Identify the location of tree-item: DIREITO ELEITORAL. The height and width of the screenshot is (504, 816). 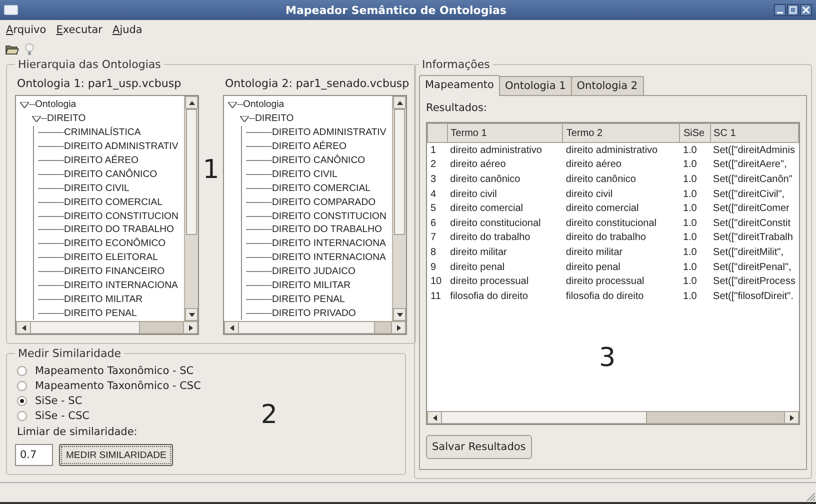
(111, 258).